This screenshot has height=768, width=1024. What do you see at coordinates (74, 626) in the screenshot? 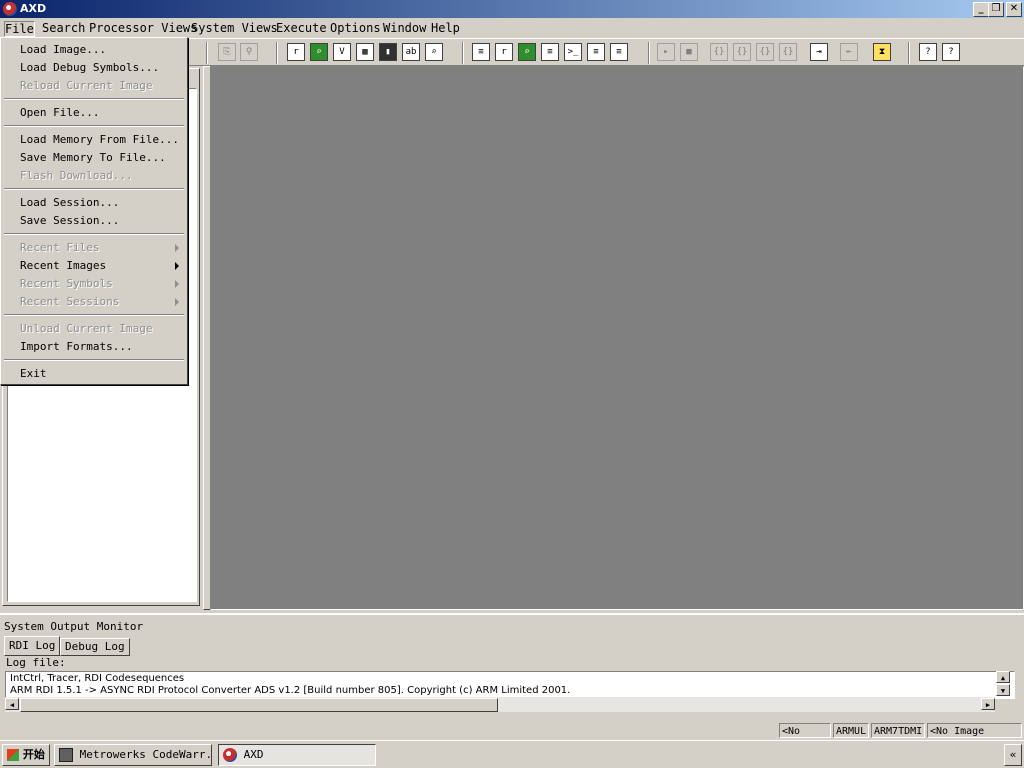
I see `output-monitor-title: System Output Monitor` at bounding box center [74, 626].